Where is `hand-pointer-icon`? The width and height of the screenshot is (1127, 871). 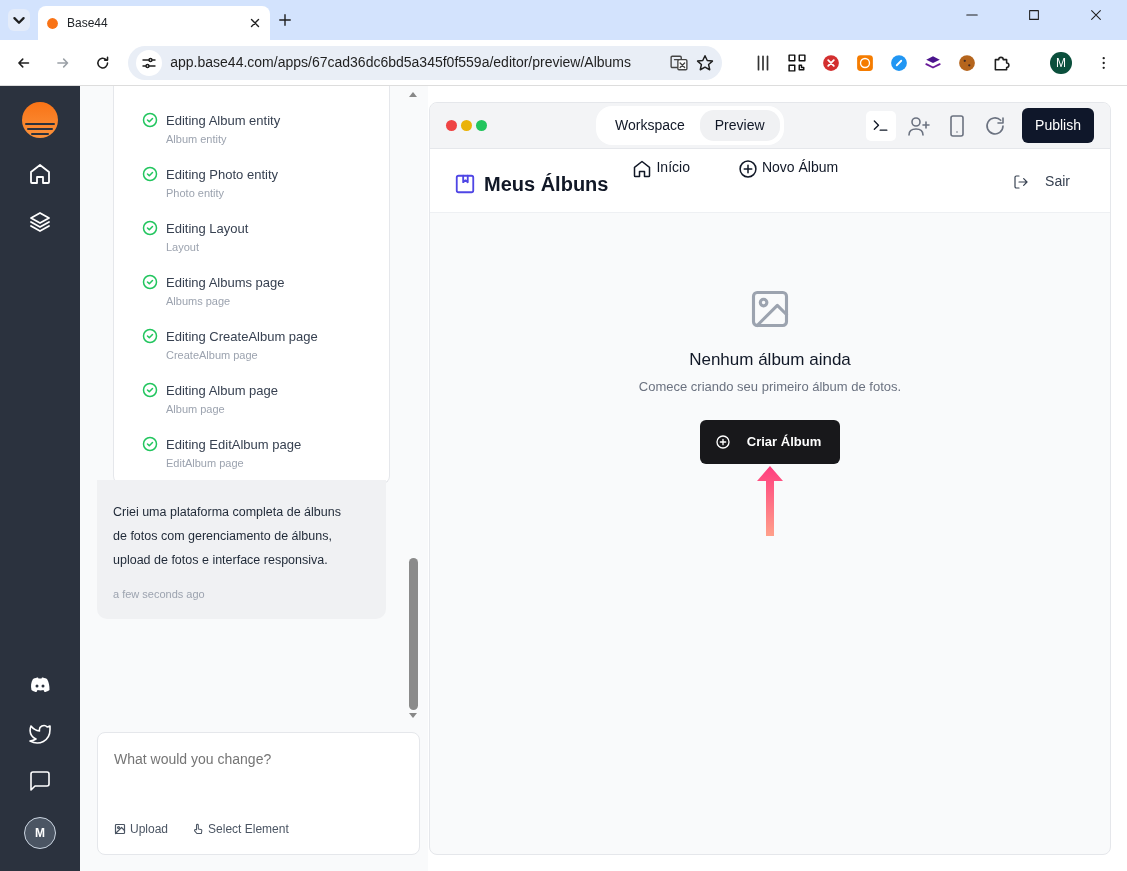 hand-pointer-icon is located at coordinates (198, 829).